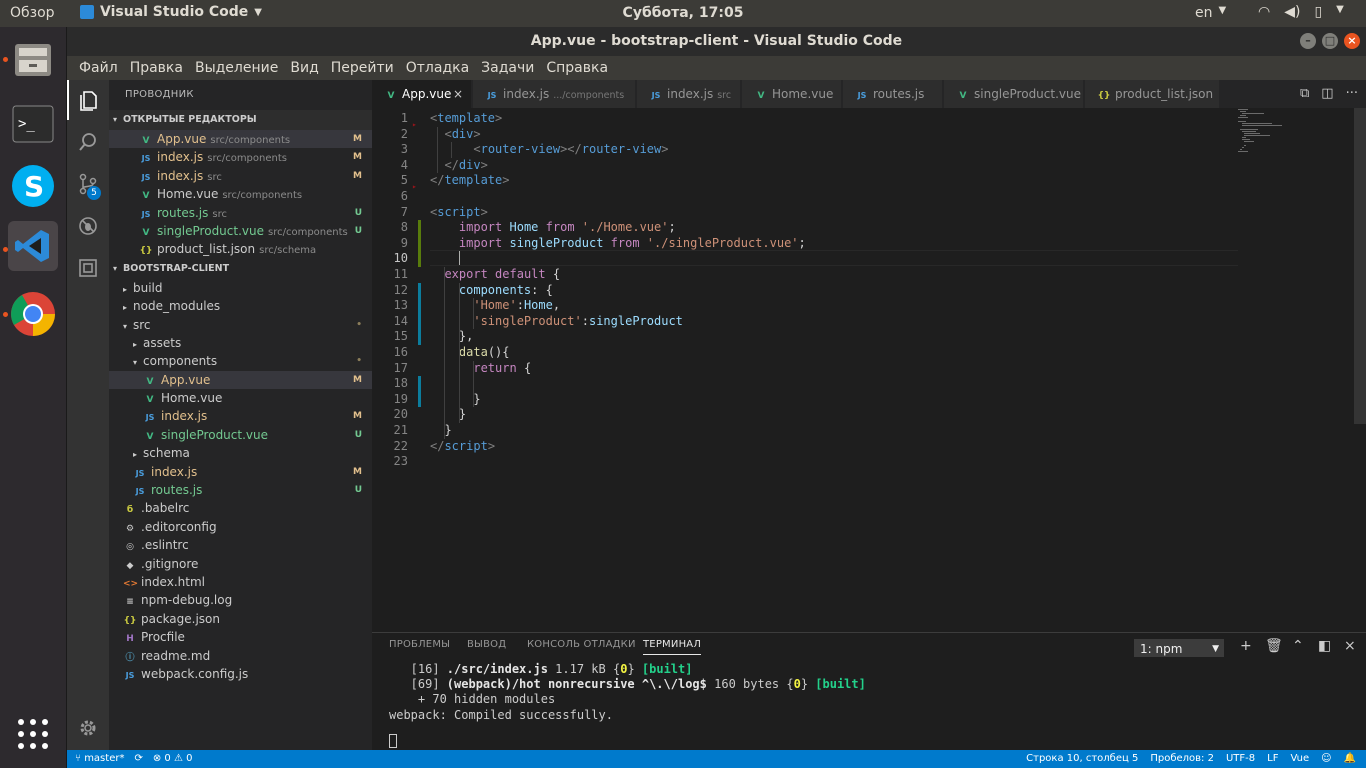 This screenshot has height=768, width=1366. I want to click on folder-item: ▸ assets, so click(240, 343).